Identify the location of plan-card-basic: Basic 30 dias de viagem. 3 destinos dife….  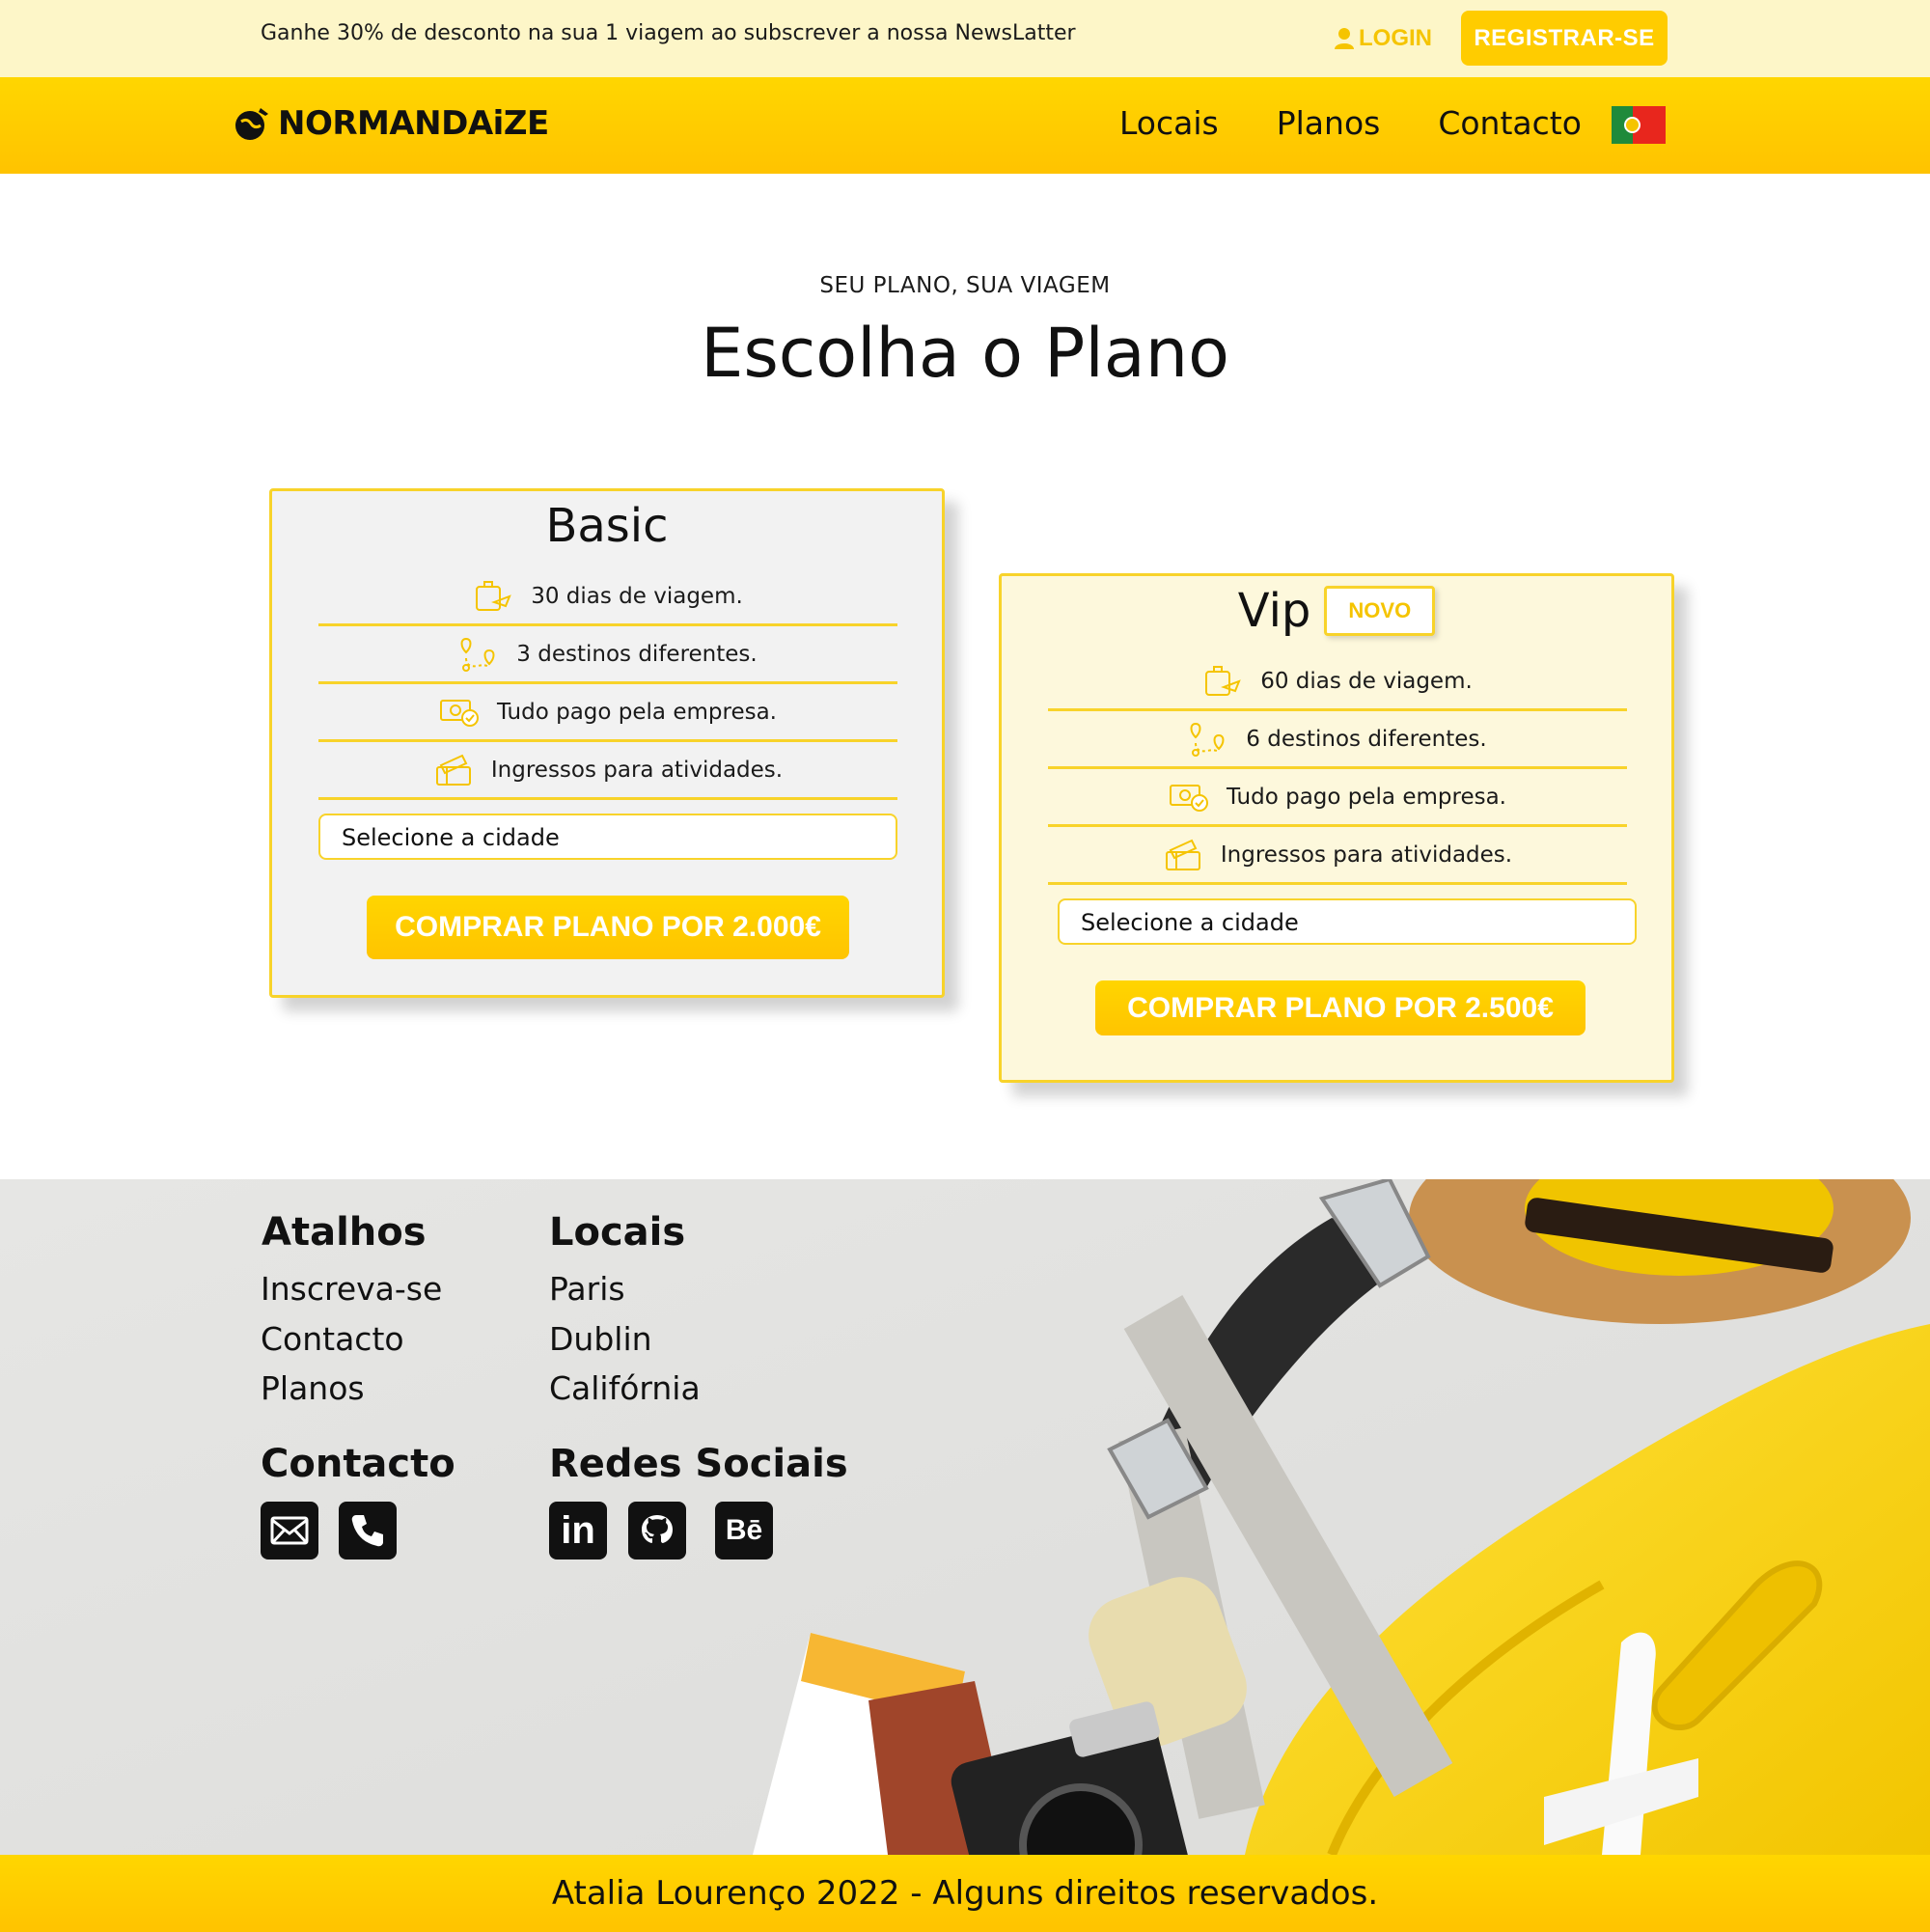
(607, 743).